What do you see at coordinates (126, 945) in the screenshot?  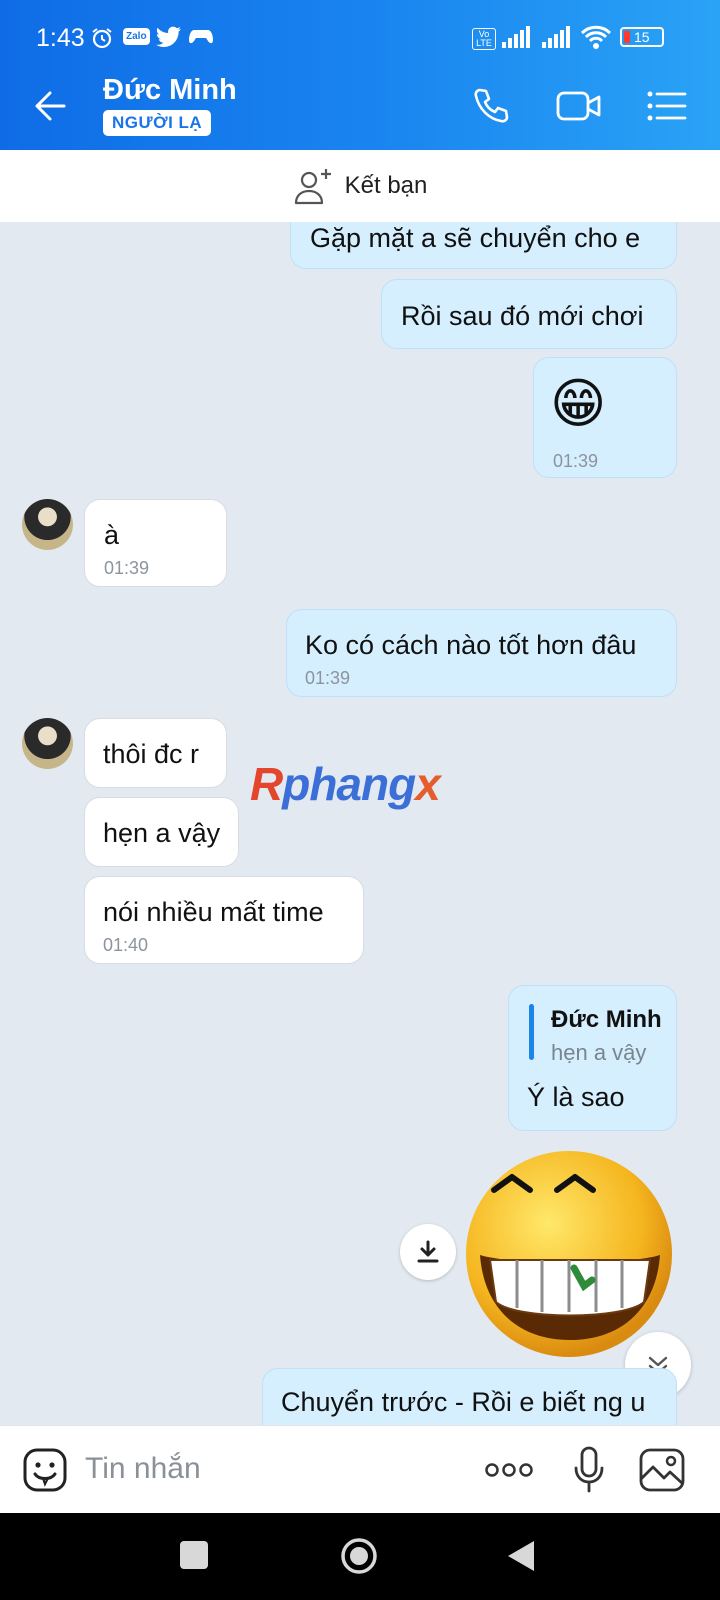 I see `message-time: 01:40` at bounding box center [126, 945].